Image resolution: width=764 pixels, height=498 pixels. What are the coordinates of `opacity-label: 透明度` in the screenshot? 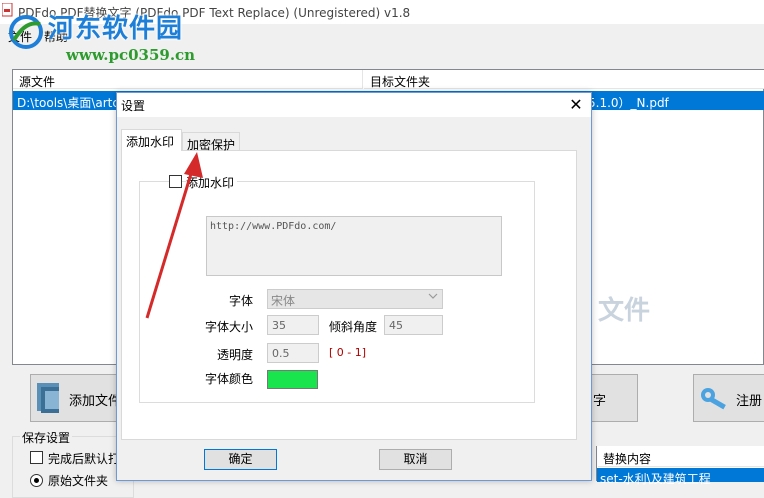 It's located at (235, 355).